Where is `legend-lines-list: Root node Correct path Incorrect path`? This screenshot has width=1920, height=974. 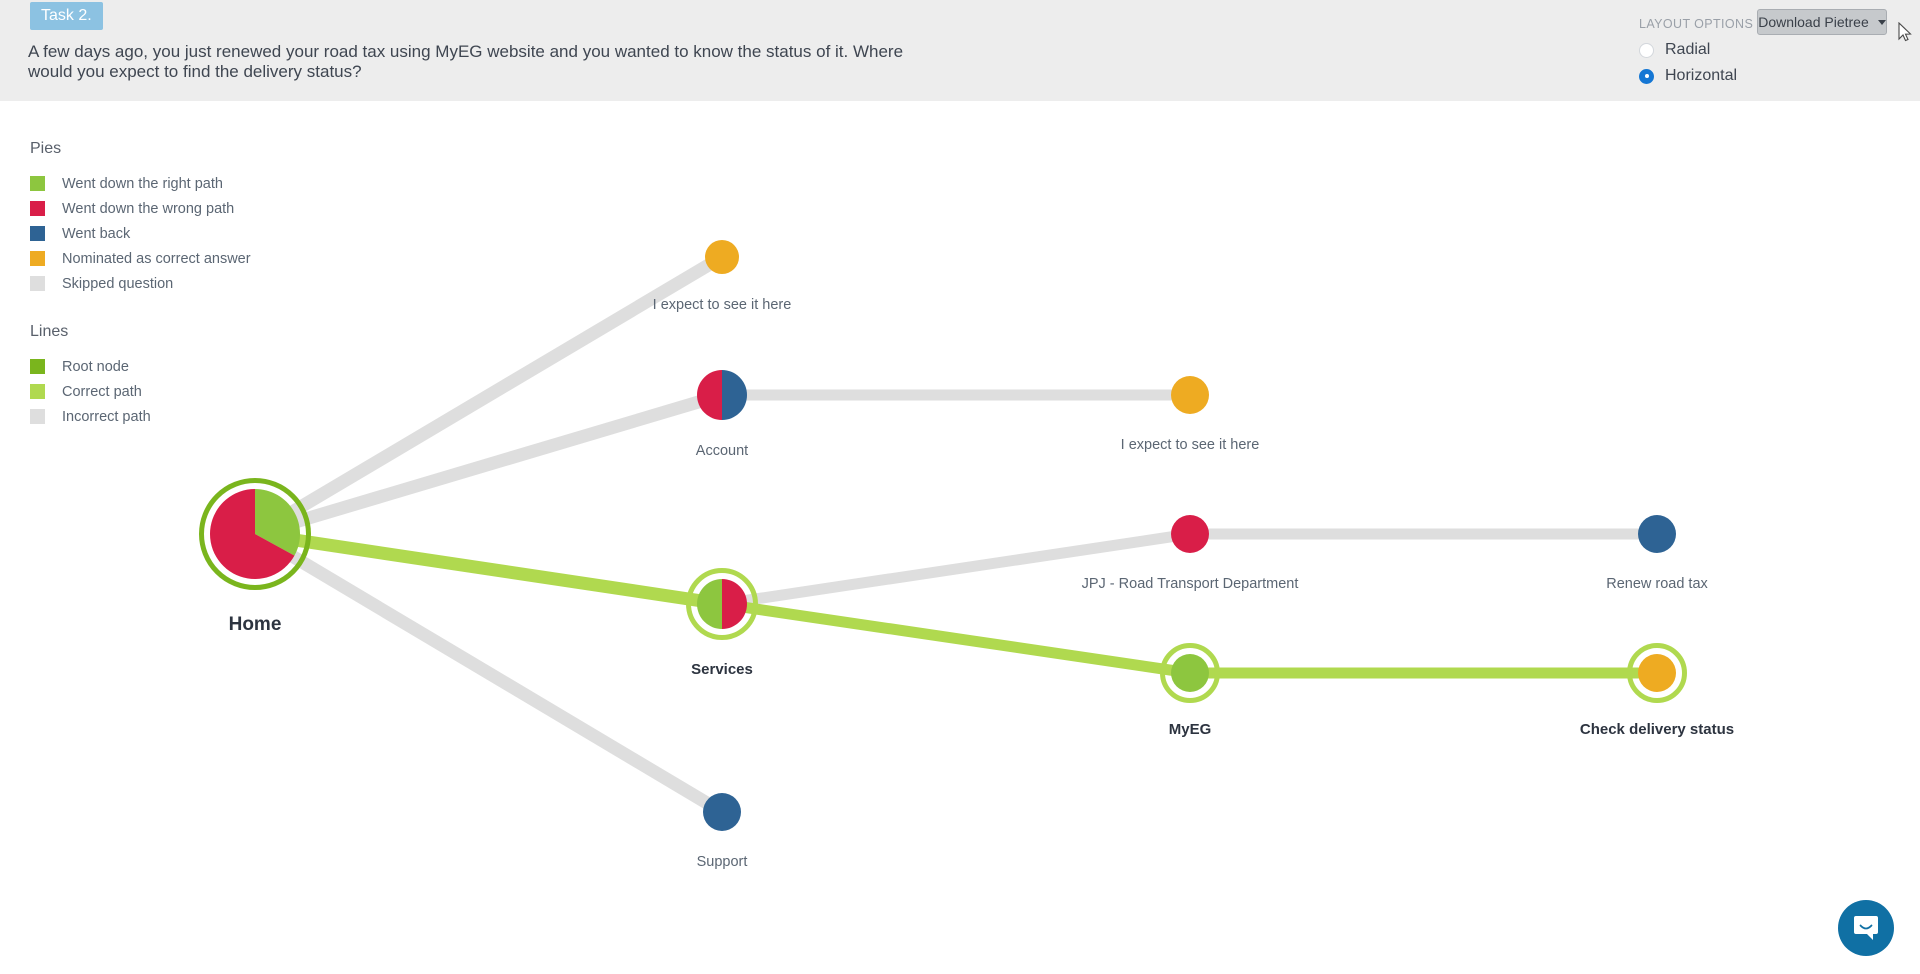
legend-lines-list: Root node Correct path Incorrect path is located at coordinates (160, 391).